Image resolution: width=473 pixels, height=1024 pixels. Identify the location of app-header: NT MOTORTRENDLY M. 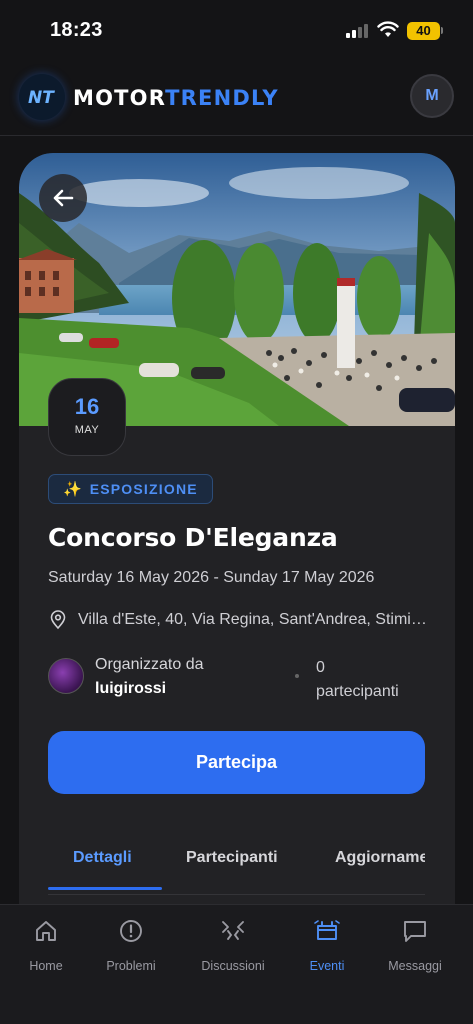
(236, 99).